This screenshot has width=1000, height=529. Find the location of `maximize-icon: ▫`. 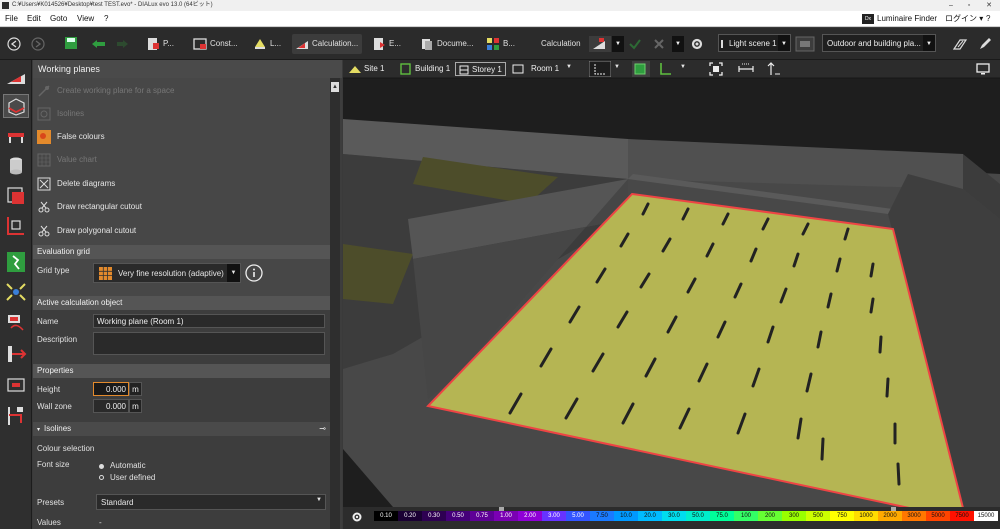

maximize-icon: ▫ is located at coordinates (969, 5).